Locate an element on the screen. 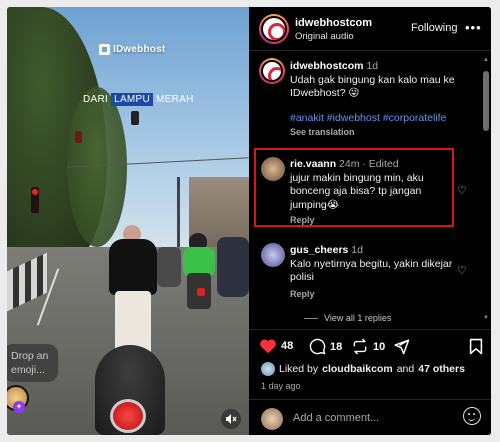 This screenshot has width=500, height=442. scroll-thumb is located at coordinates (486, 101).